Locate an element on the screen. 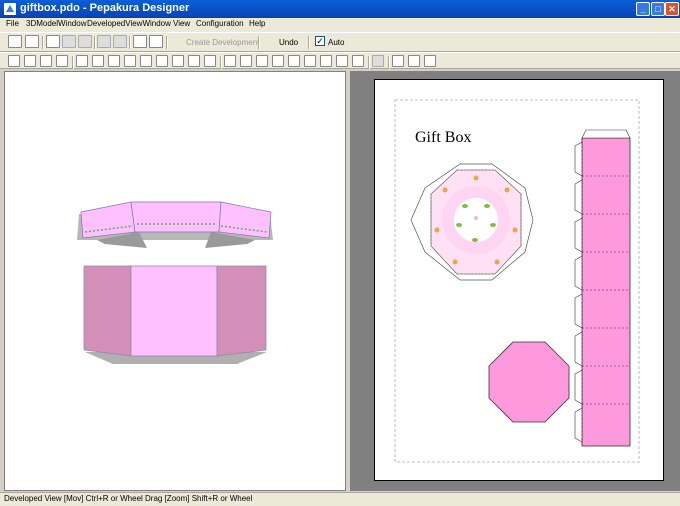  box-side-strip is located at coordinates (602, 288).